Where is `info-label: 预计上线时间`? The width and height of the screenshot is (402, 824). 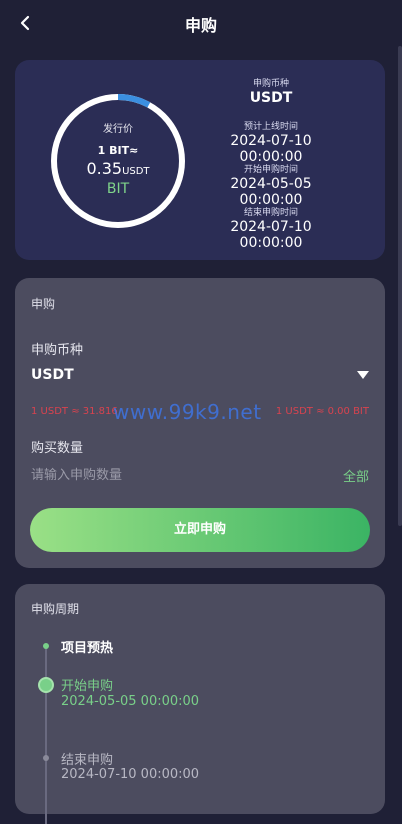
info-label: 预计上线时间 is located at coordinates (270, 127).